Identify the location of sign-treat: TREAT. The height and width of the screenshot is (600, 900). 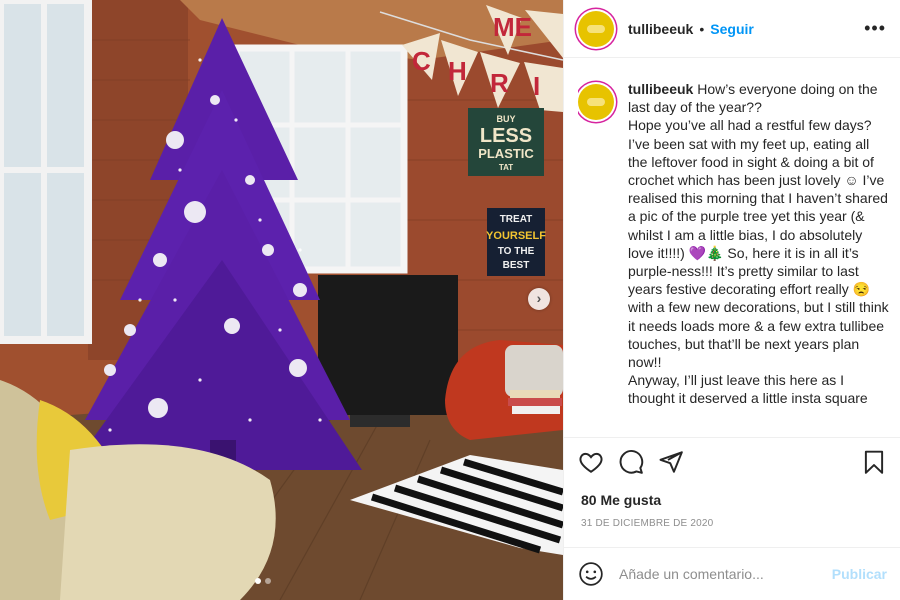
(516, 219).